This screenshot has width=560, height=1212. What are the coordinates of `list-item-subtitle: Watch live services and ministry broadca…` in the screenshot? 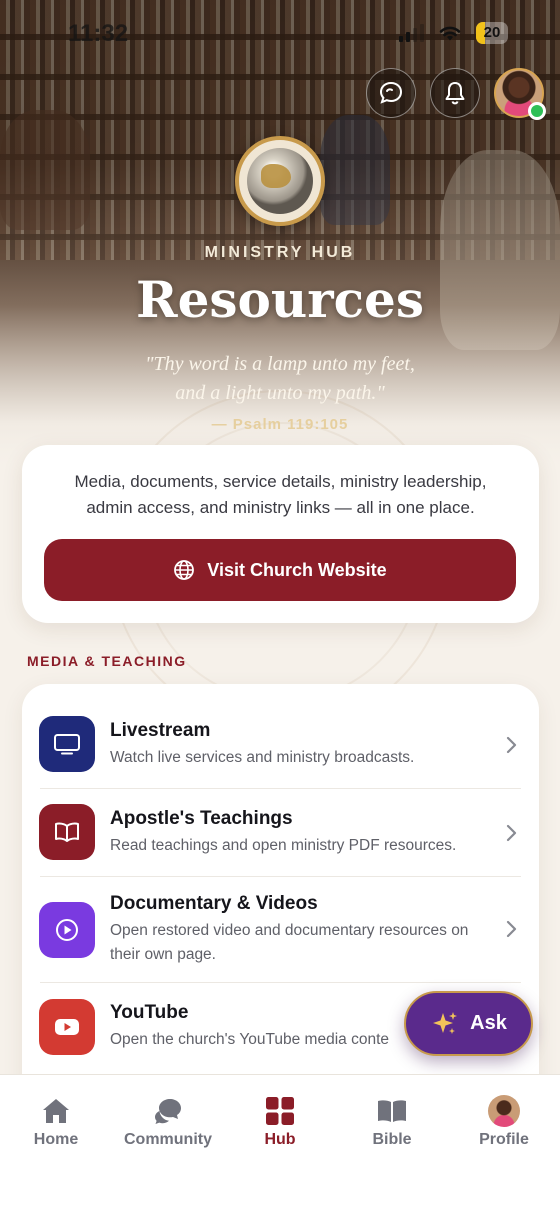 It's located at (262, 757).